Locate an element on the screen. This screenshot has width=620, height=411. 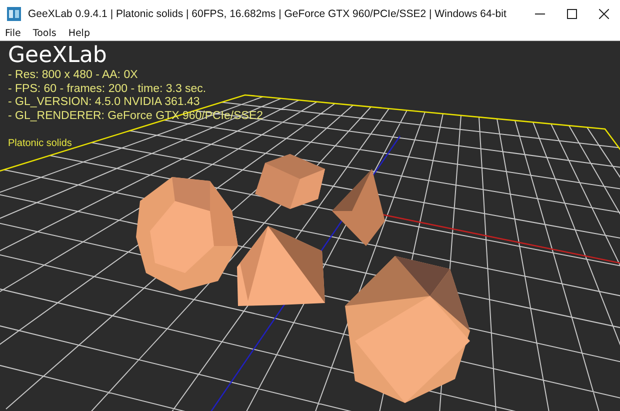
menu-item: File is located at coordinates (13, 33).